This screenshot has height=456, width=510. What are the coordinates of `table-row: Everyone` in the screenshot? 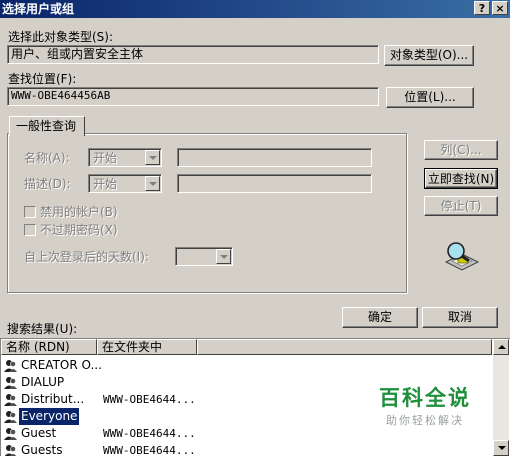 It's located at (98, 416).